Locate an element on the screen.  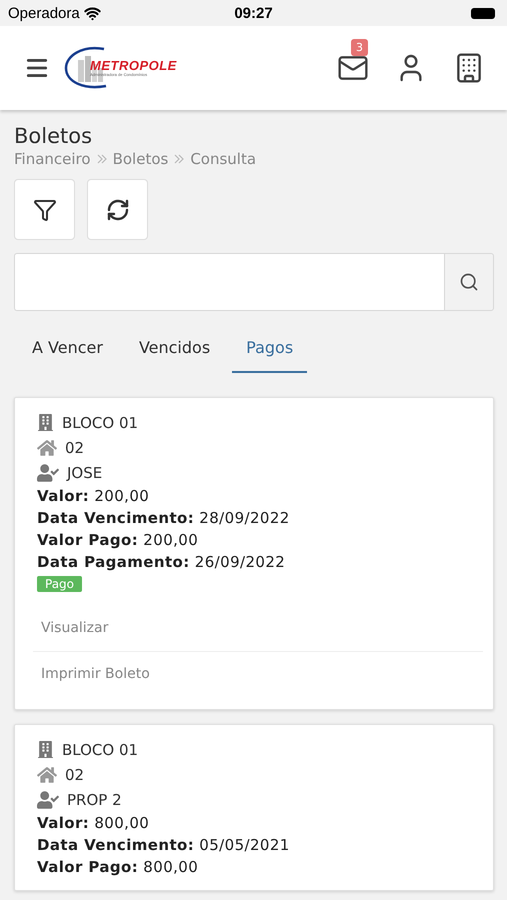
tab: A Vencer is located at coordinates (67, 350).